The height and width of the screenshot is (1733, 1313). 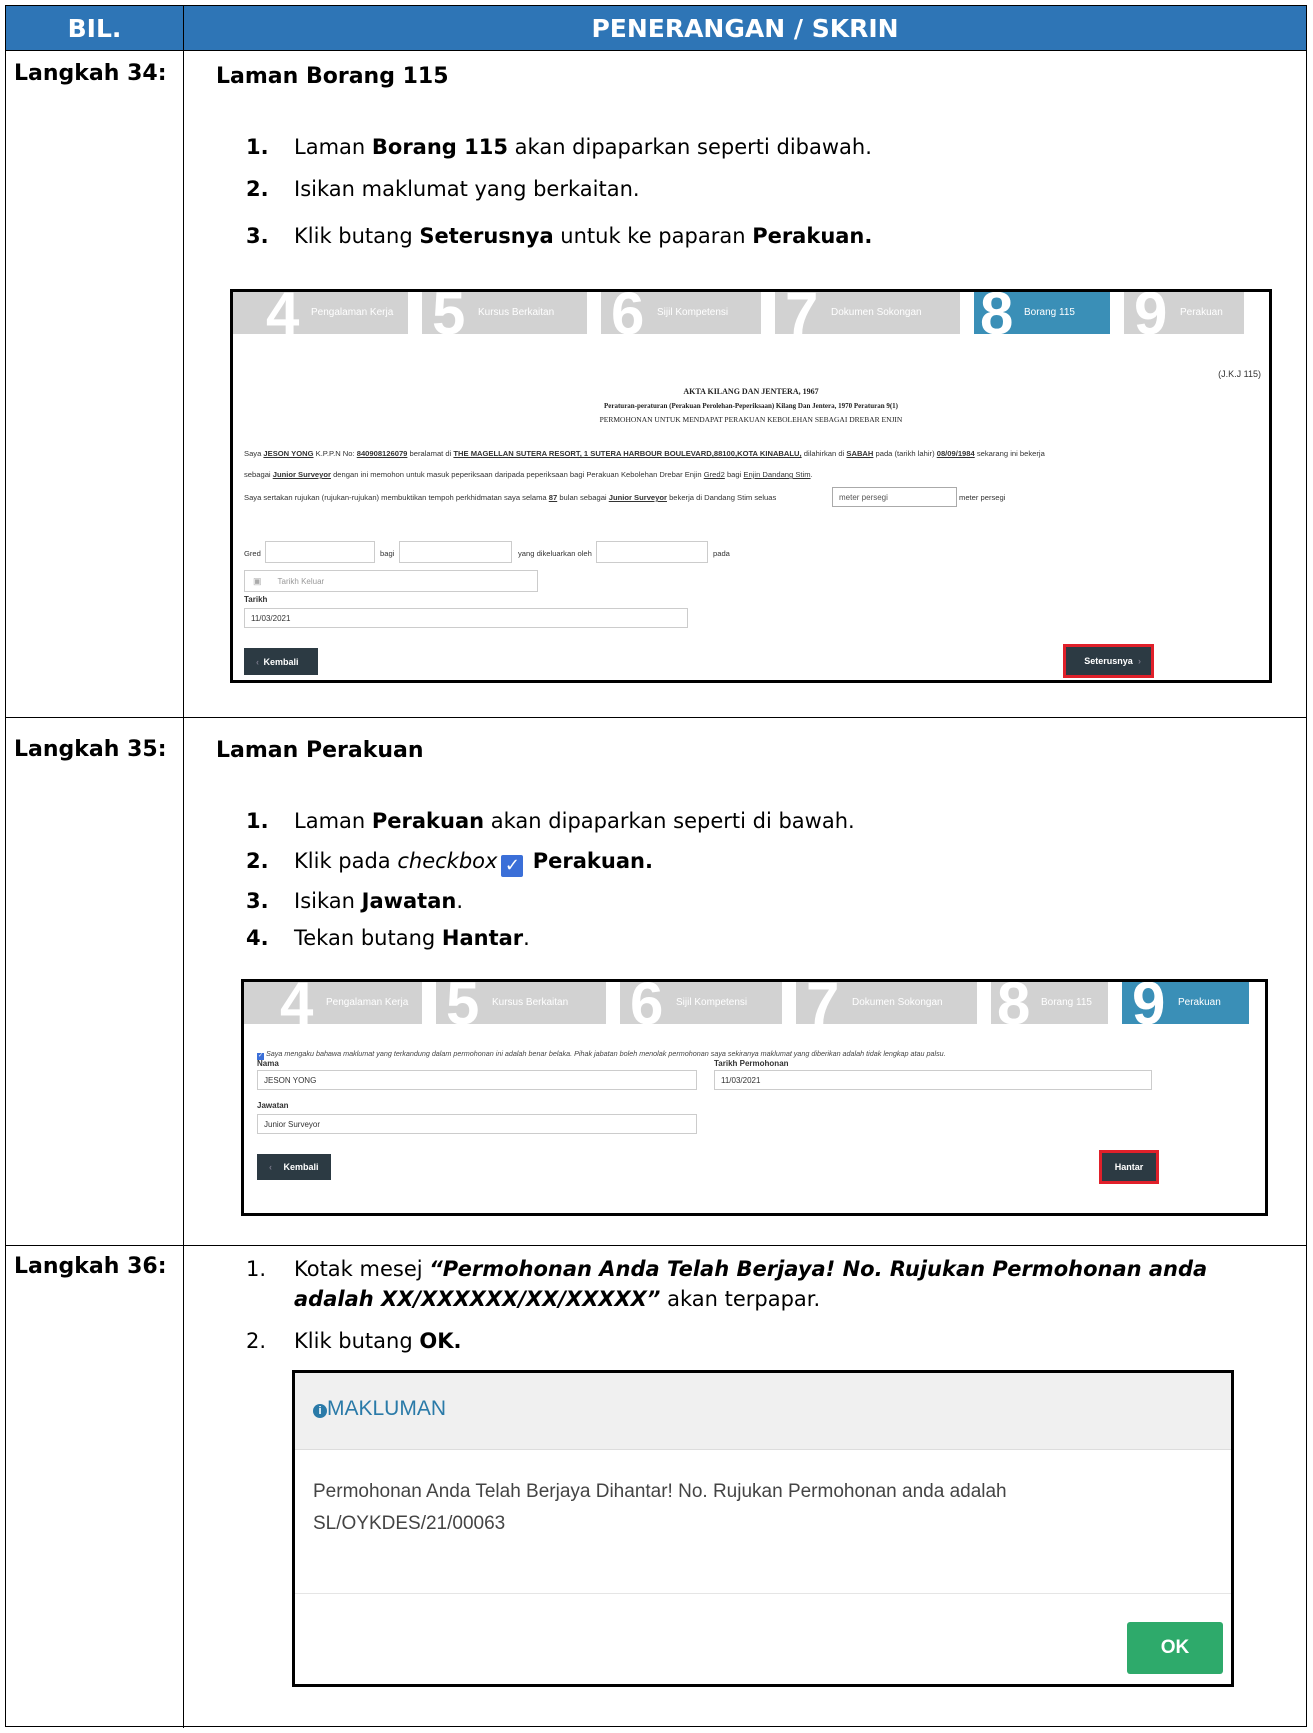 I want to click on tab-number: 4, so click(x=283, y=313).